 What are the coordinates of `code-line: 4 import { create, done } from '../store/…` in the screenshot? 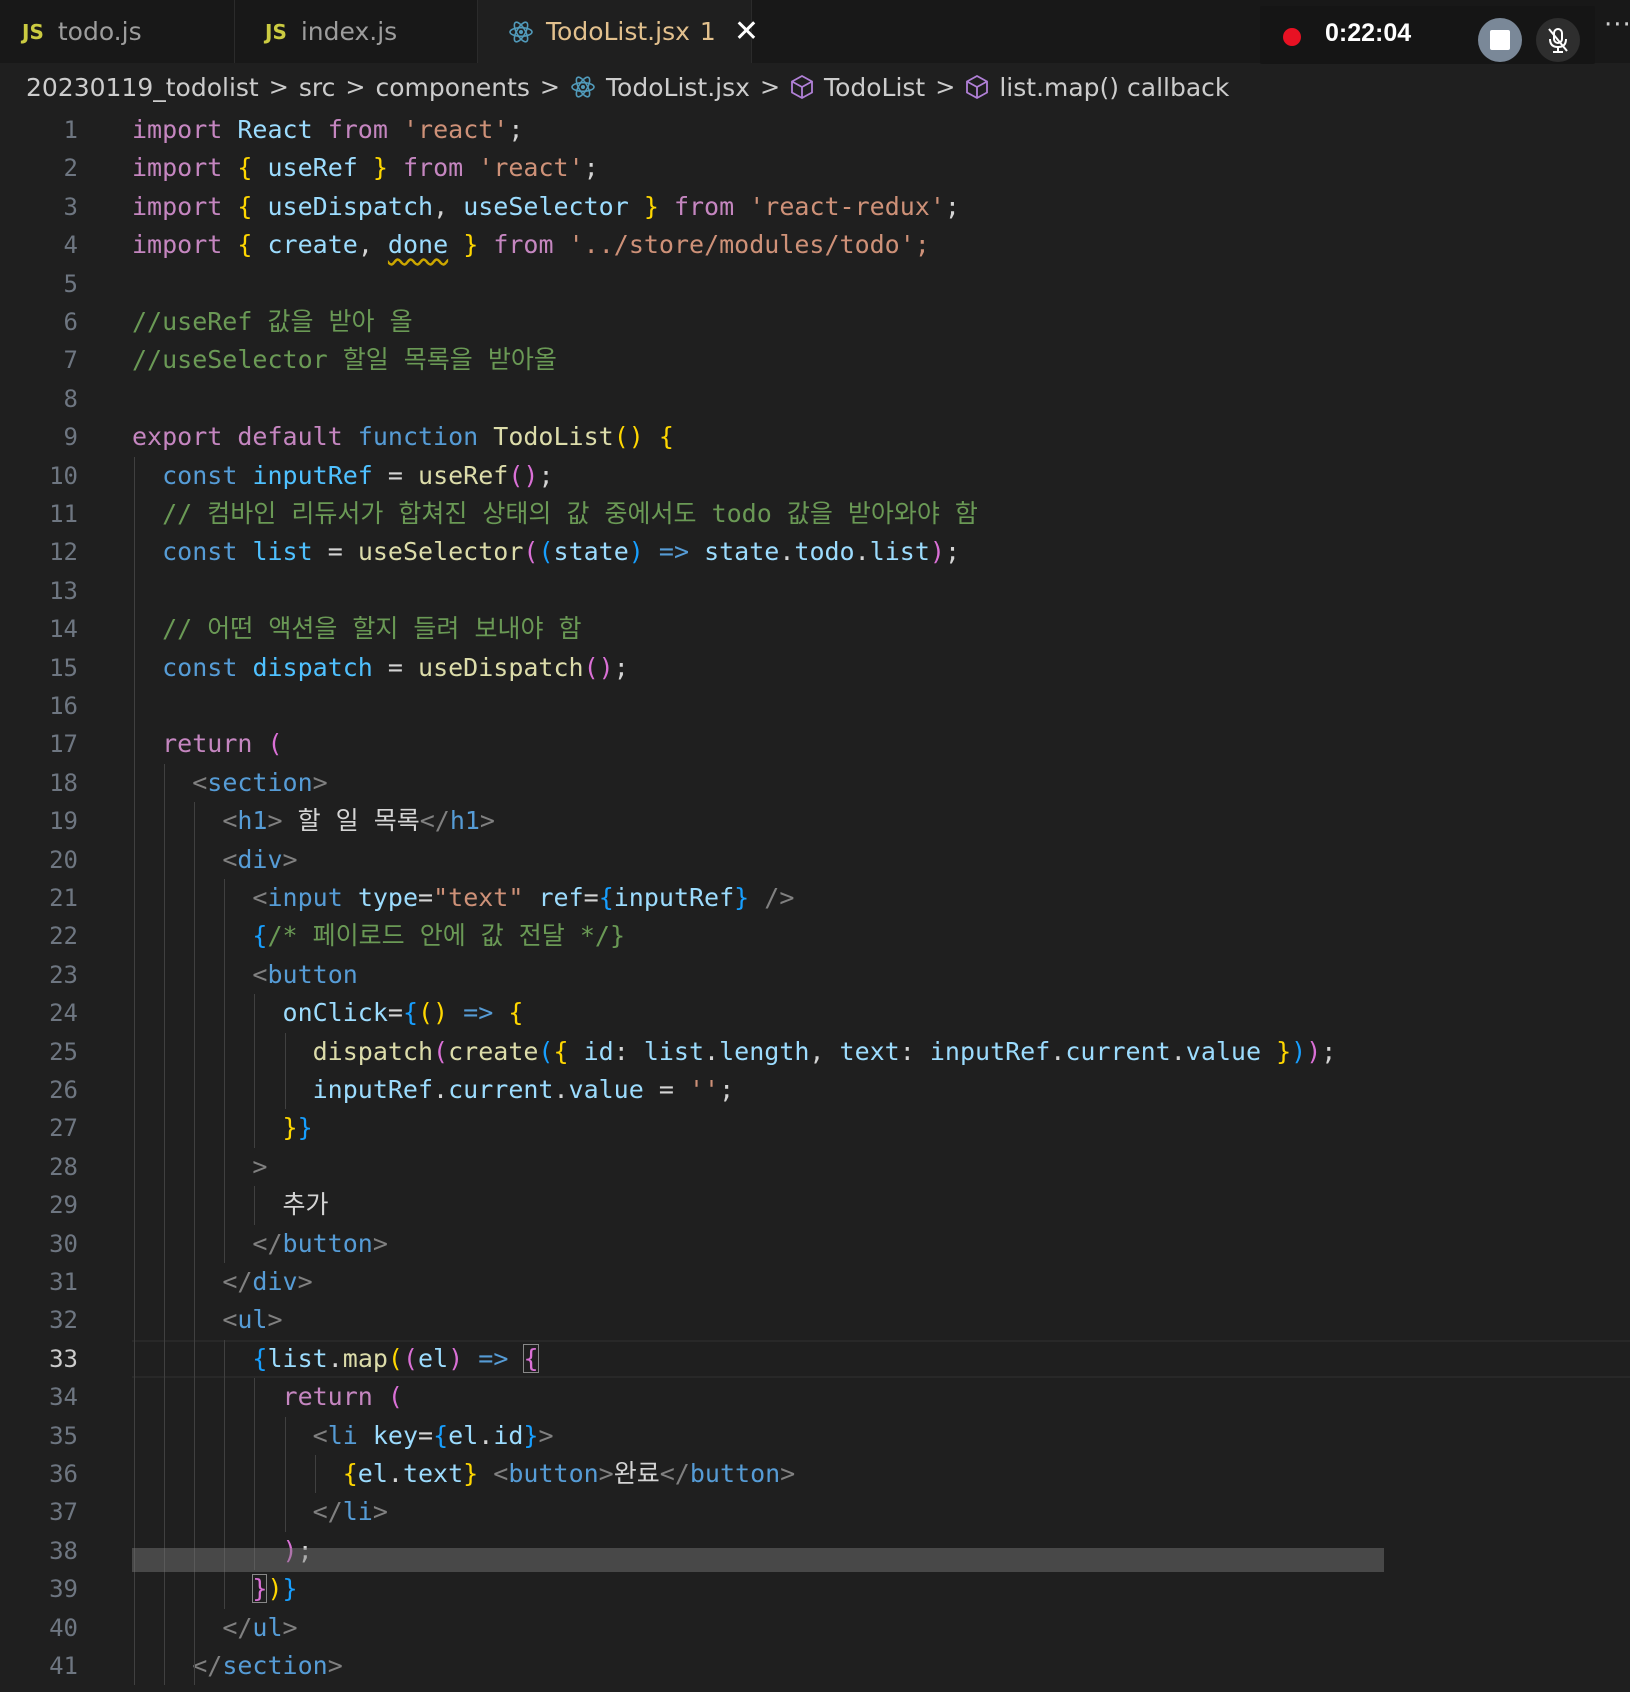 It's located at (815, 245).